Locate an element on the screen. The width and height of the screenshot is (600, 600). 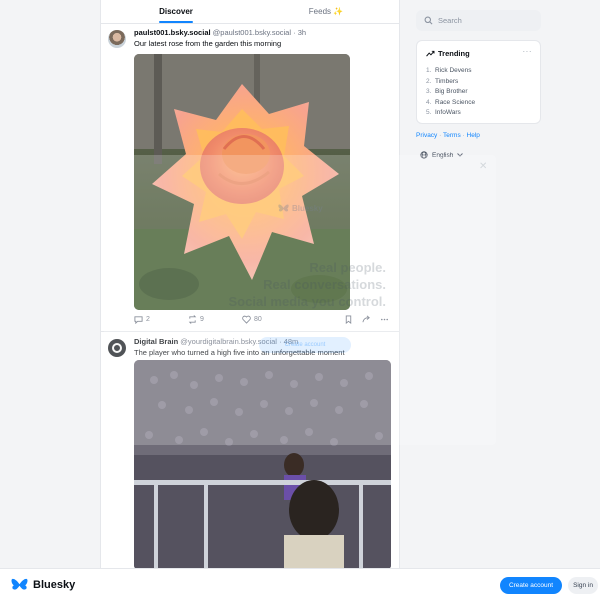
trending-label: Big Brother is located at coordinates (451, 91).